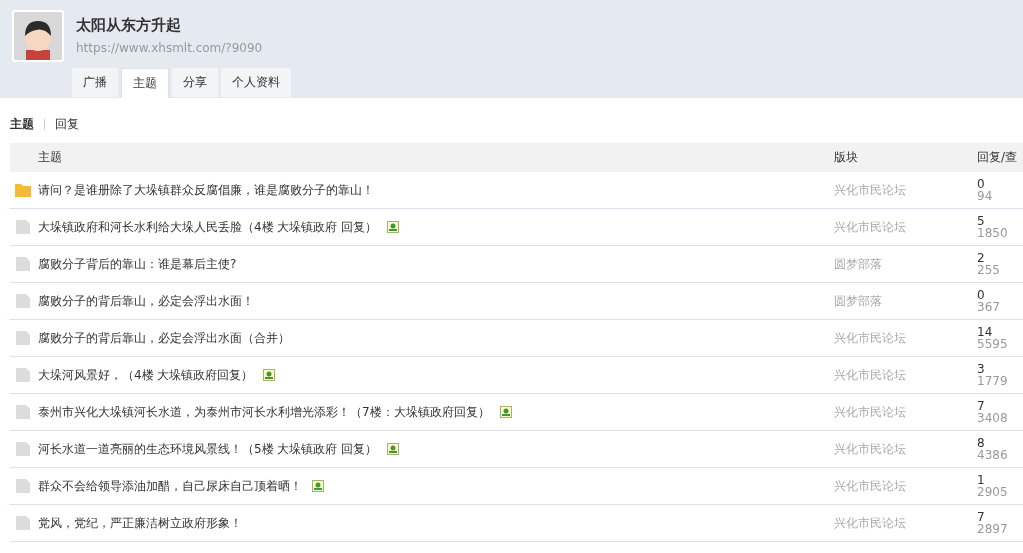  What do you see at coordinates (50, 157) in the screenshot?
I see `column-header: 主题` at bounding box center [50, 157].